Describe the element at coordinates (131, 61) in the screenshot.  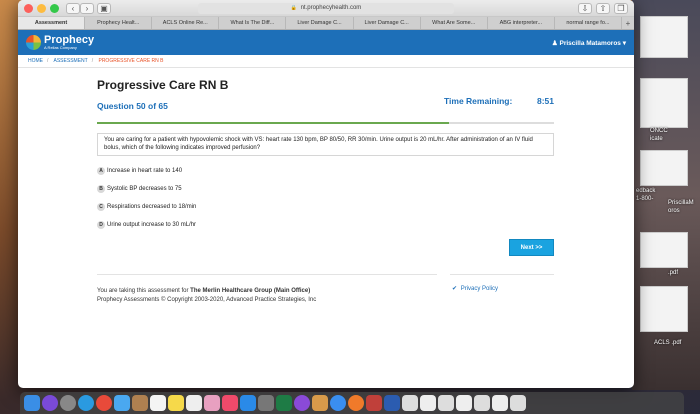
I see `breadcrumb-current: PROGRESSIVE CARE RN B` at that location.